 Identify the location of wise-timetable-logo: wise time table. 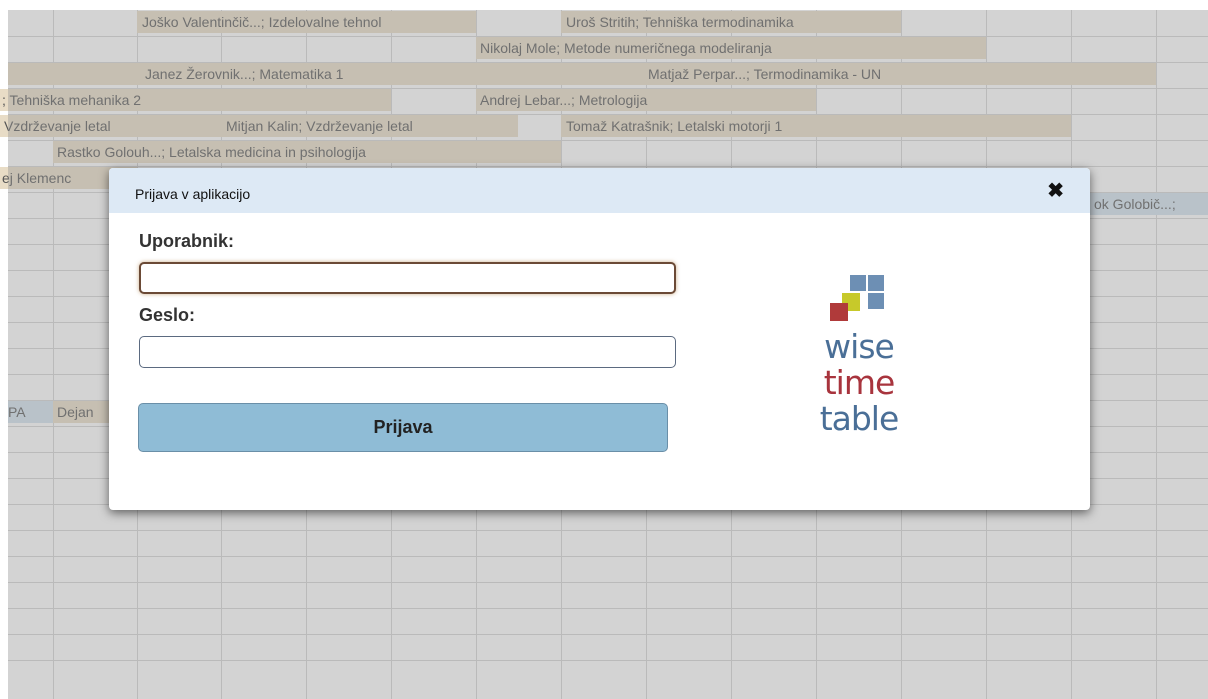
(859, 358).